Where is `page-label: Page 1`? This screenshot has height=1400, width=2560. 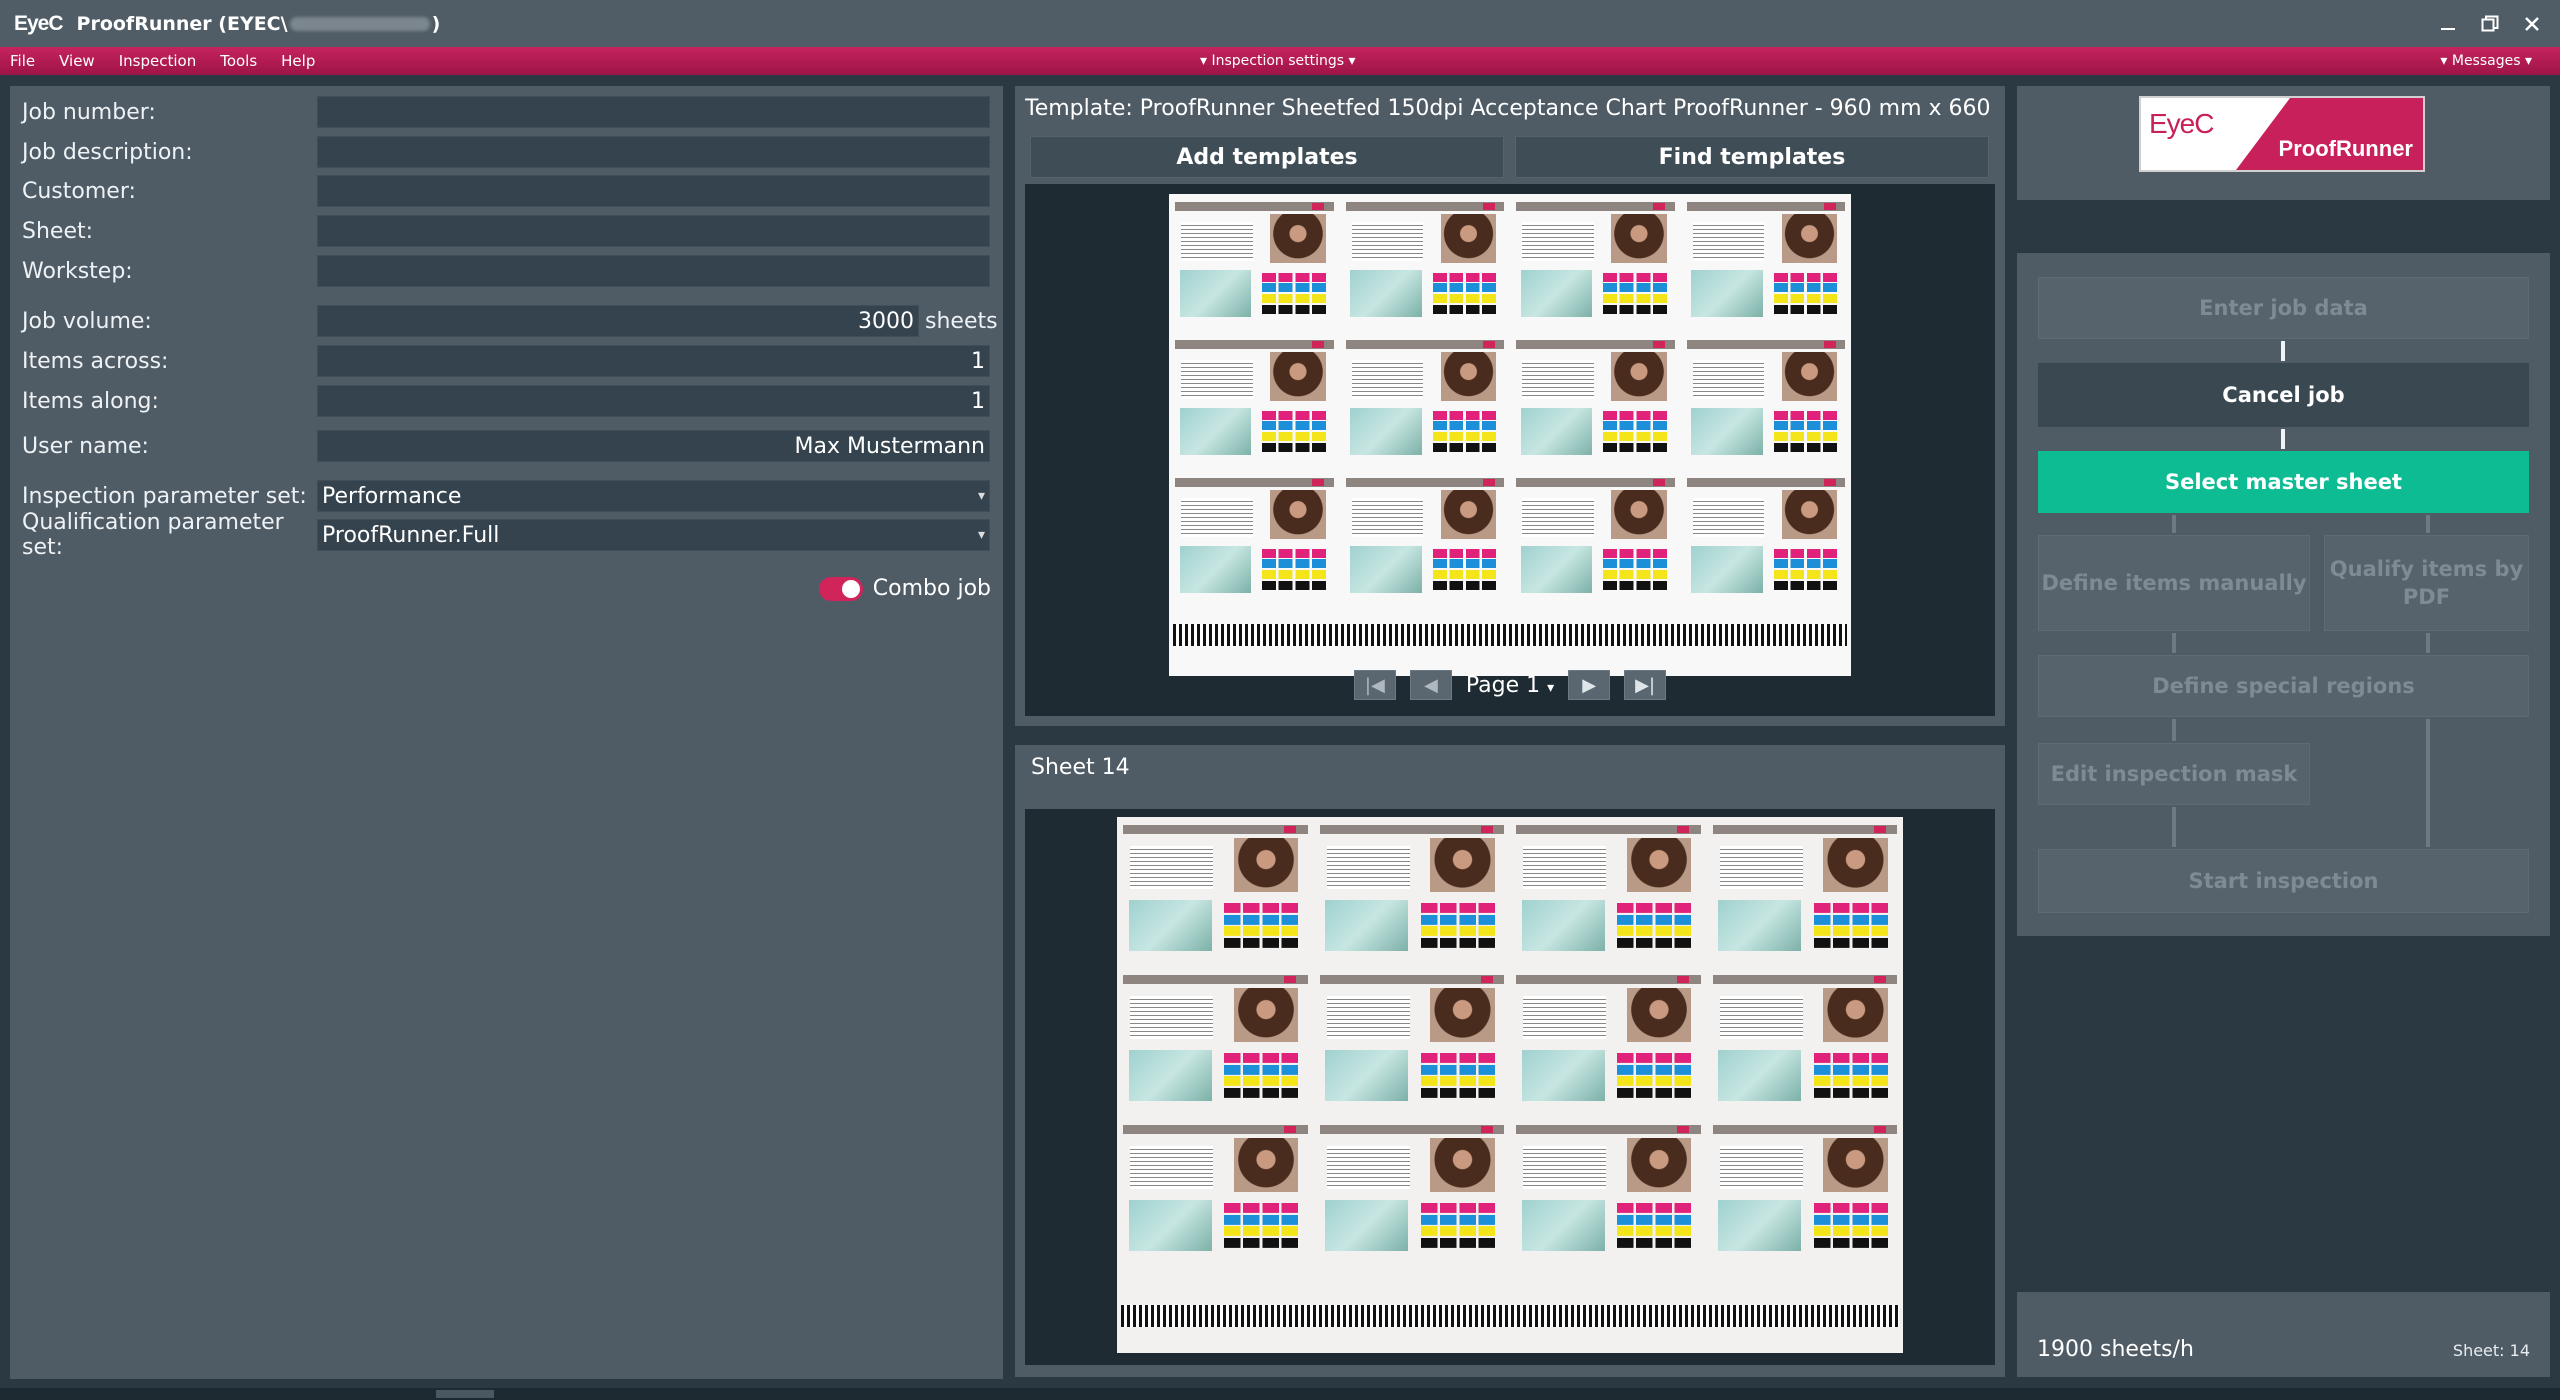 page-label: Page 1 is located at coordinates (1503, 685).